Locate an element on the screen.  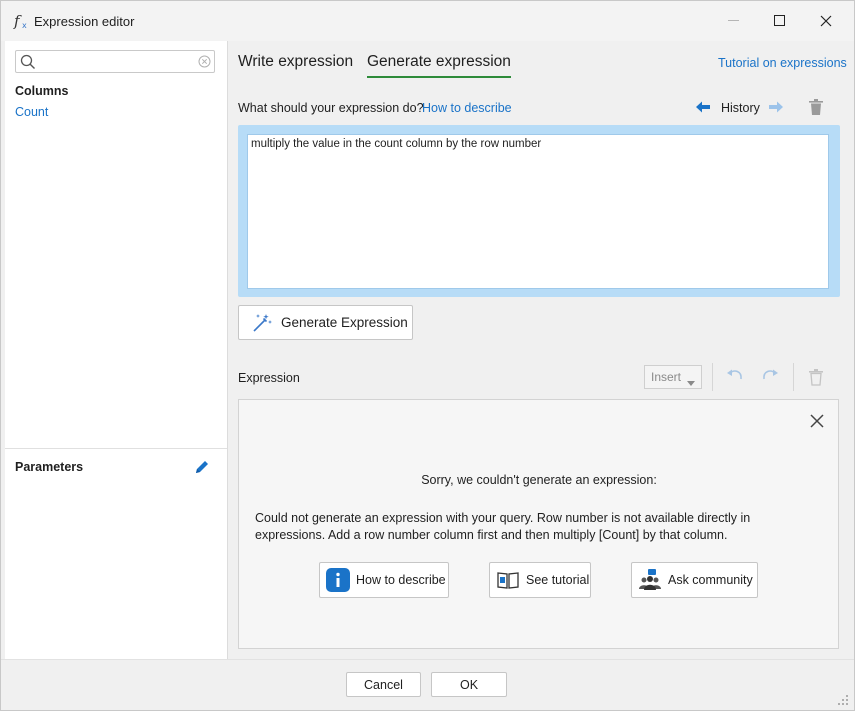
undo-icon is located at coordinates (735, 377).